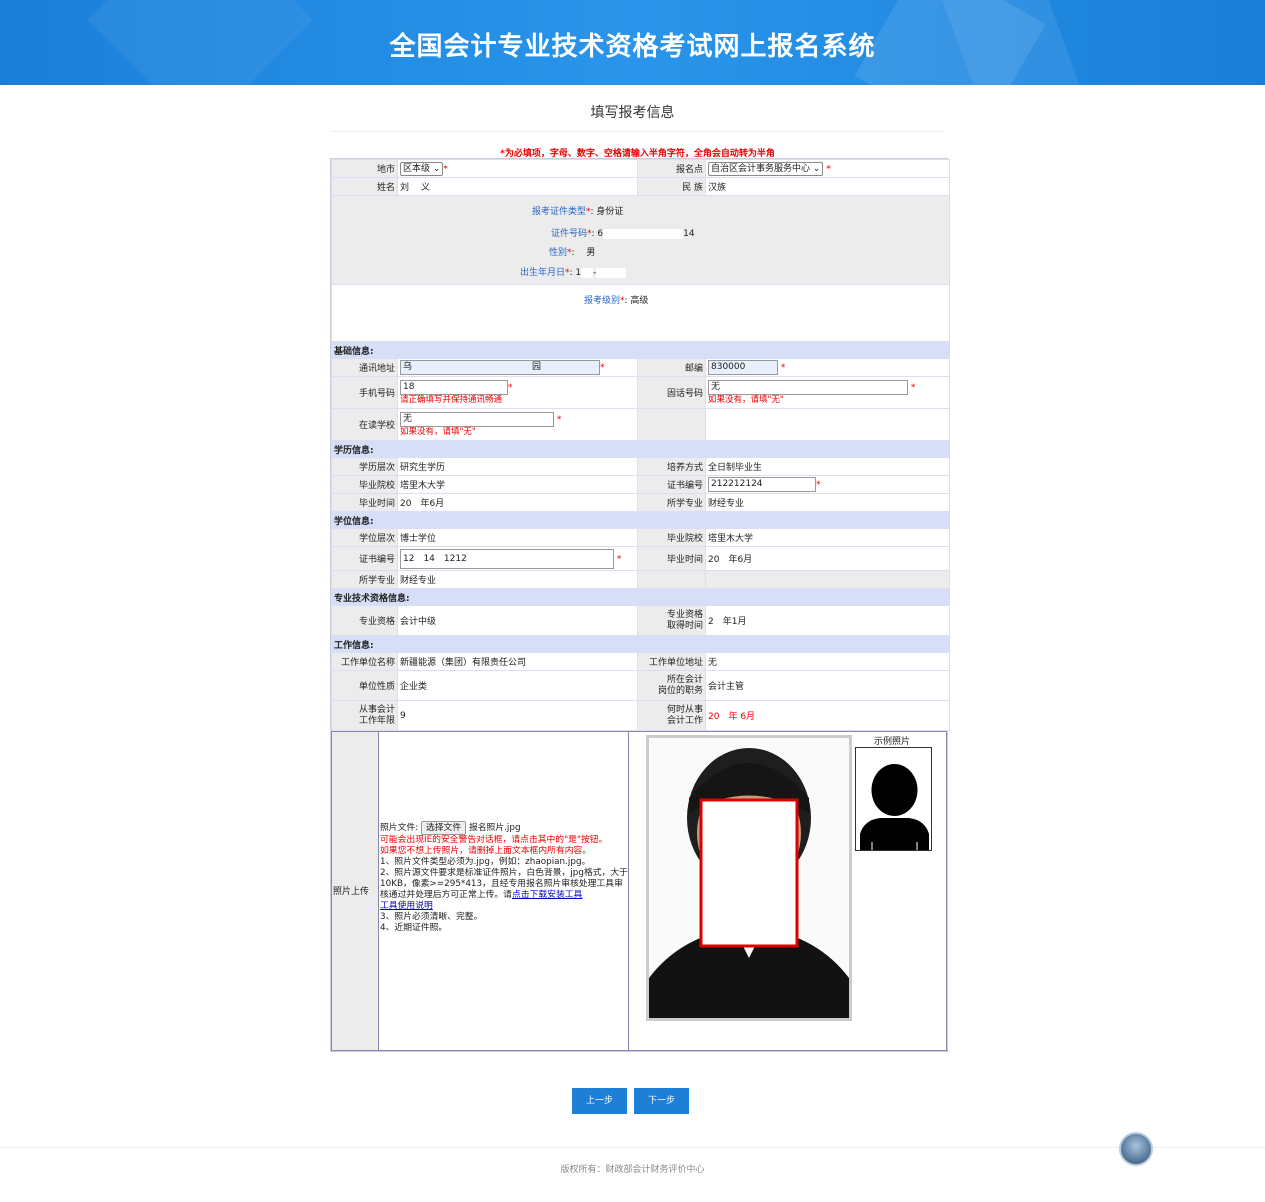 This screenshot has width=1265, height=1202. Describe the element at coordinates (518, 580) in the screenshot. I see `deg-major-value: 财经专业` at that location.